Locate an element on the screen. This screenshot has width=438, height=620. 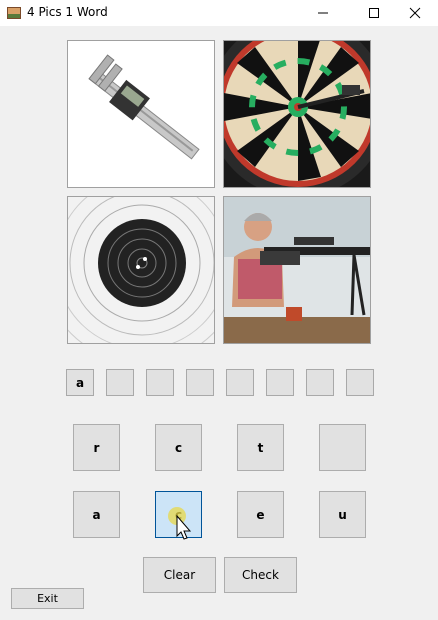
picture-shooting-target is located at coordinates (141, 270).